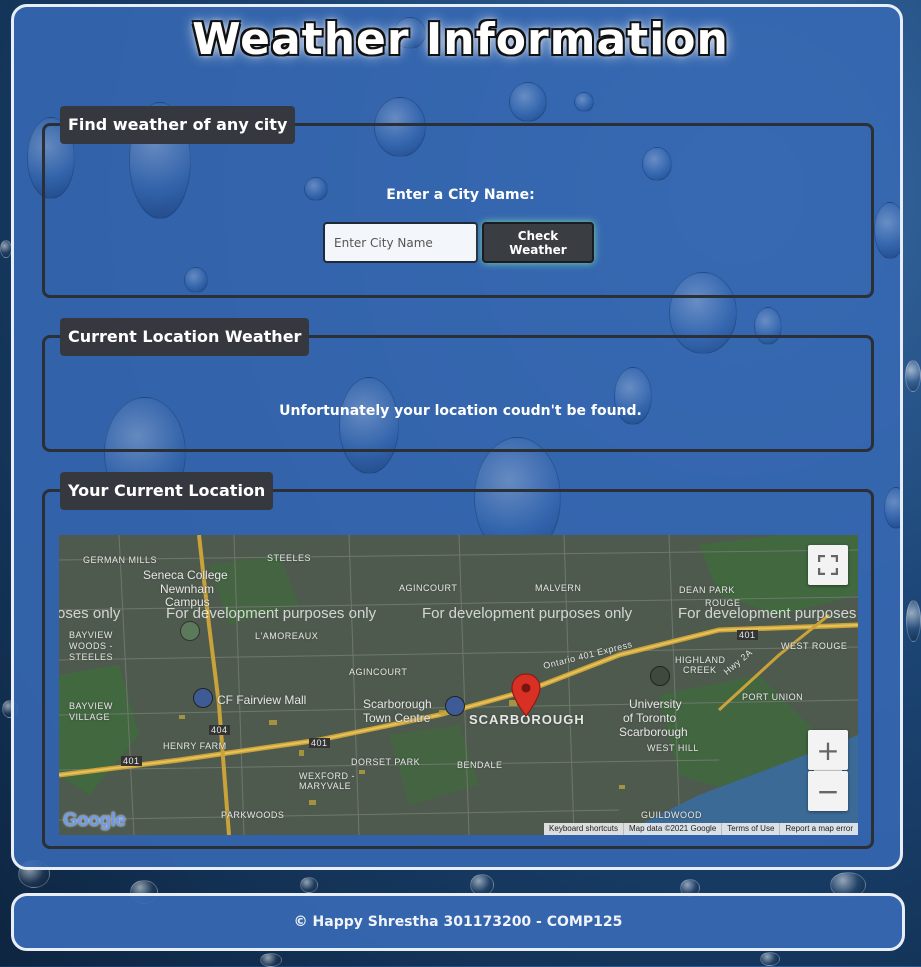 The image size is (921, 967). I want to click on map-place-label: DEAN PARK, so click(707, 590).